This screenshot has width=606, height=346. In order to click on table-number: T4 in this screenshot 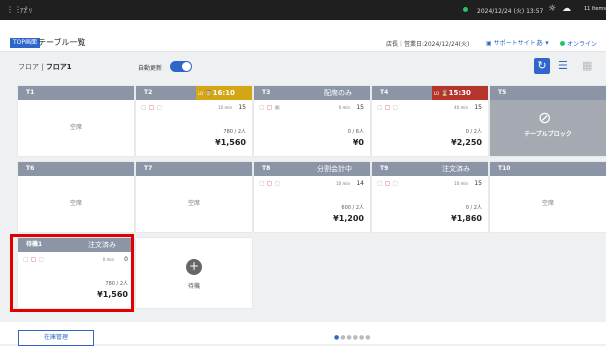, I will do `click(384, 92)`.